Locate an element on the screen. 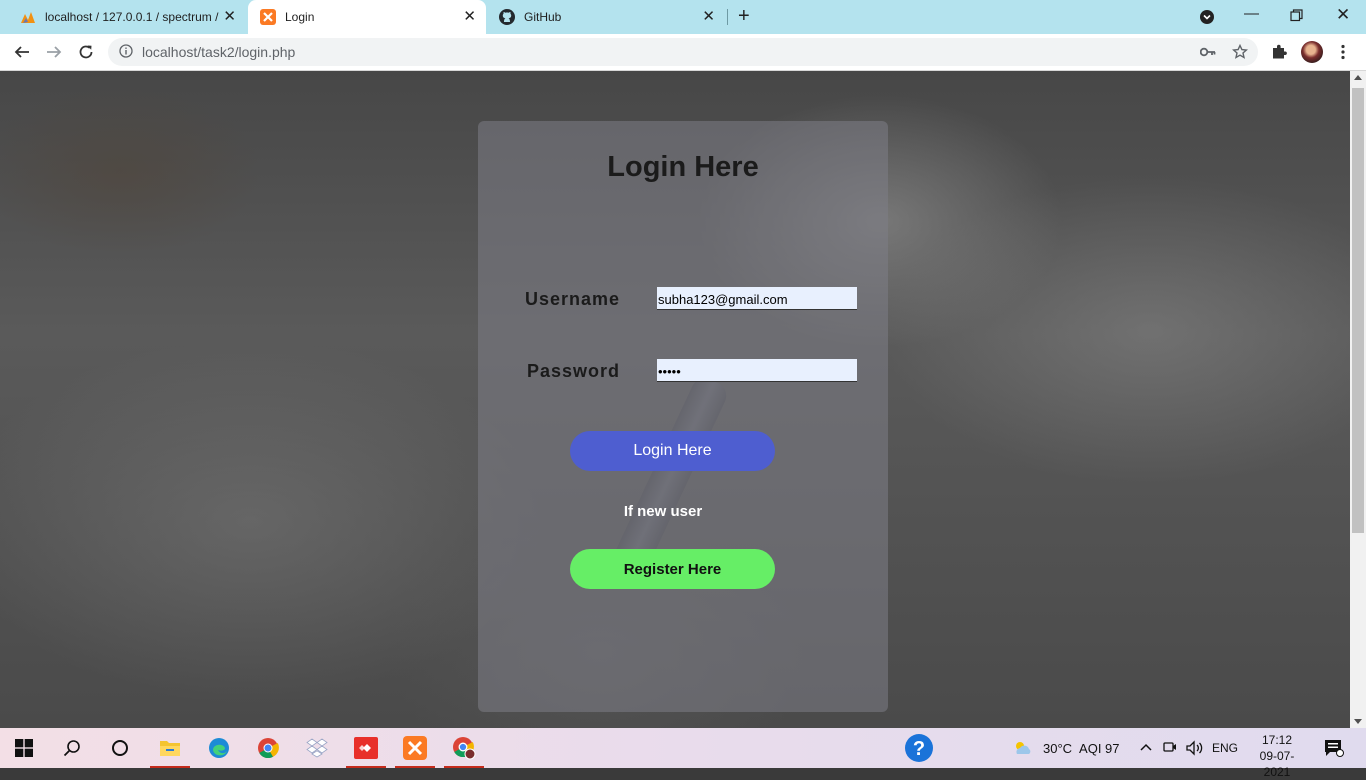 The height and width of the screenshot is (780, 1366). cortana-circle-icon is located at coordinates (120, 748).